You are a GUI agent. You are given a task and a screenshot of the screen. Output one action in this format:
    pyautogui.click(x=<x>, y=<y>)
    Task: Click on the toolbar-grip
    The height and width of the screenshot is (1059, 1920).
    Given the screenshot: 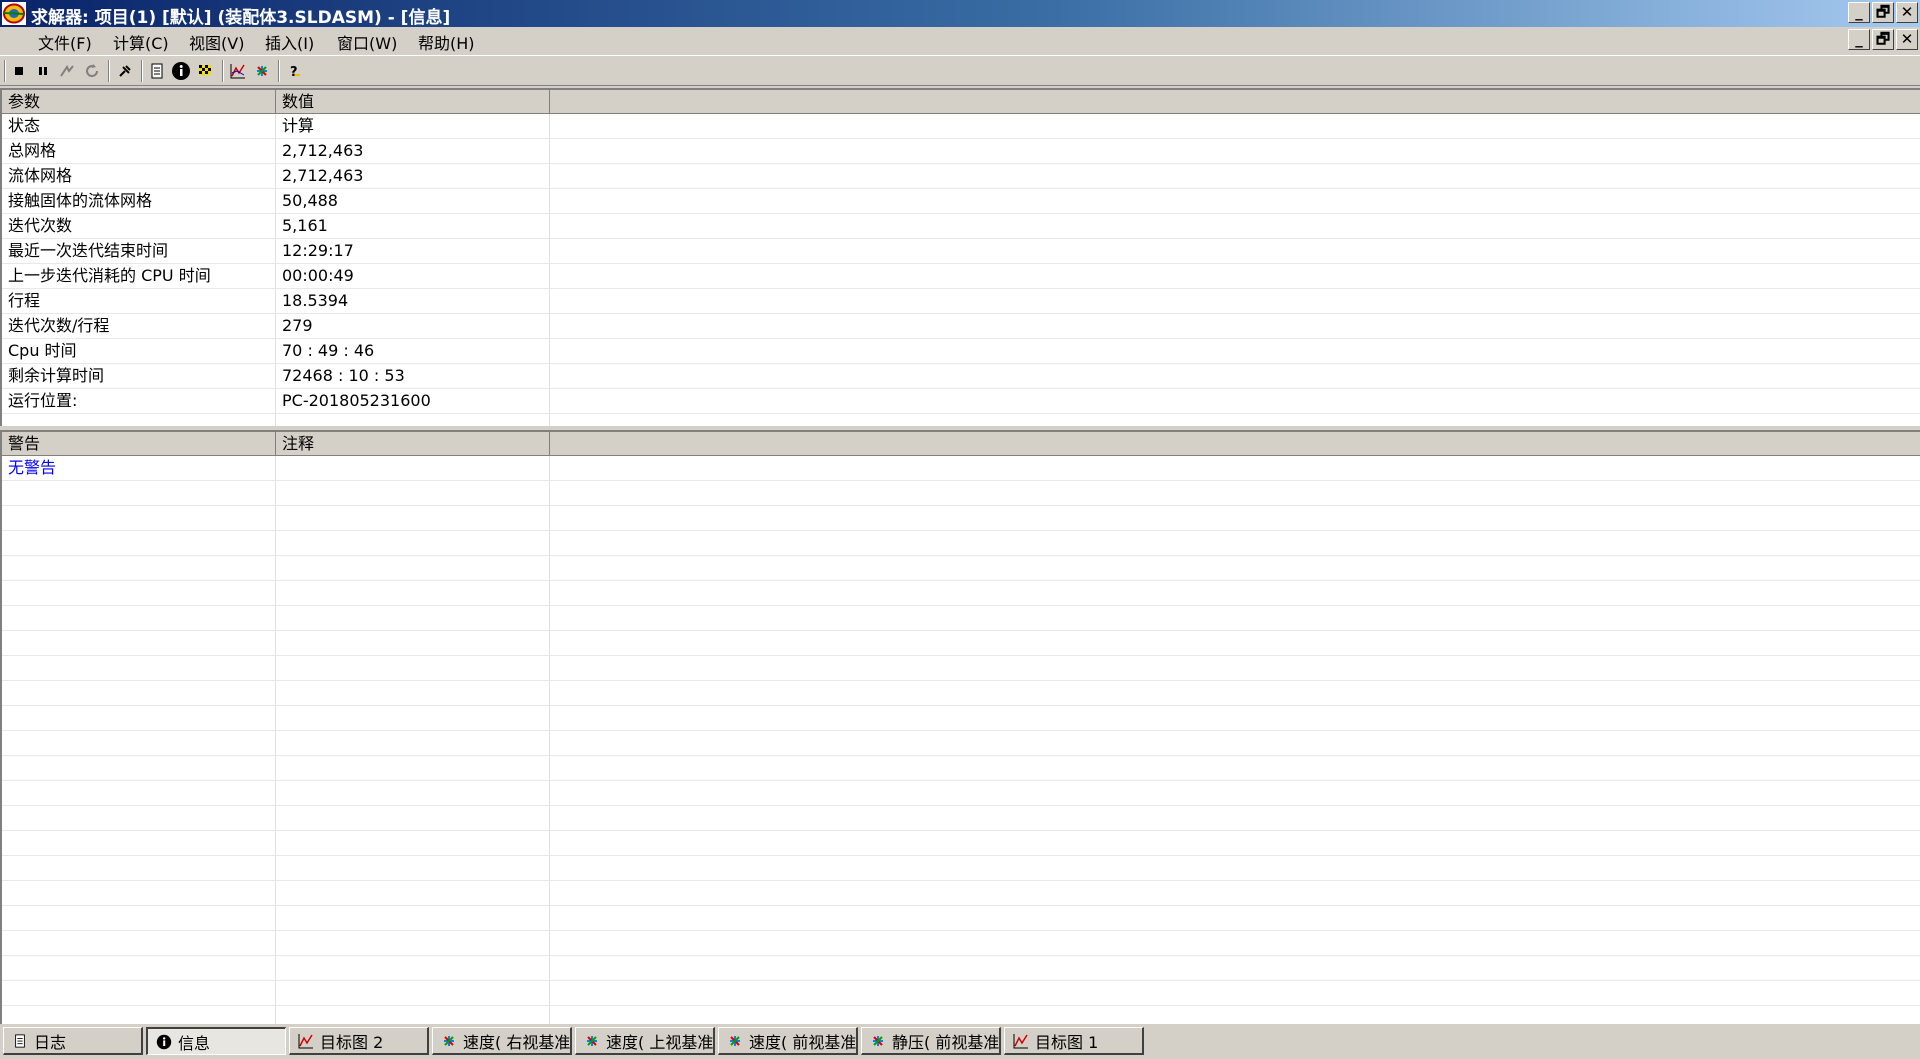 What is the action you would take?
    pyautogui.click(x=5, y=71)
    